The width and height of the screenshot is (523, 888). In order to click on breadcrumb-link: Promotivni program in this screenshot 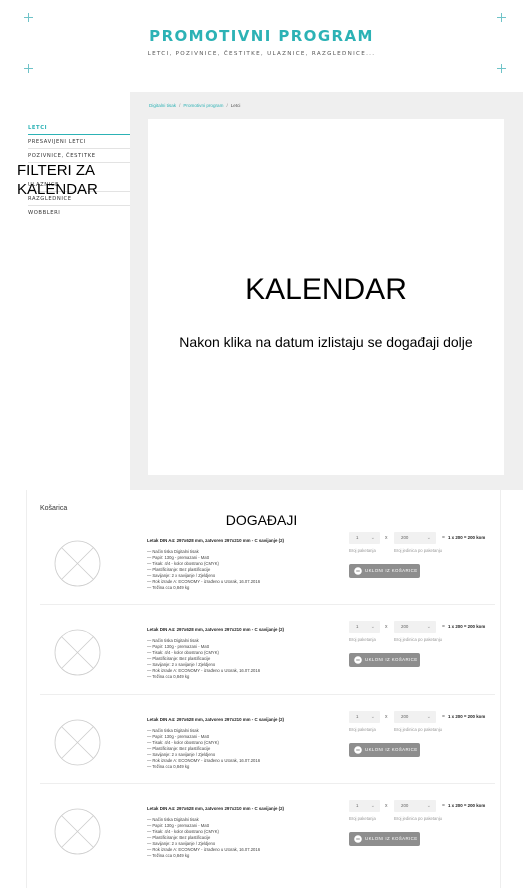, I will do `click(203, 105)`.